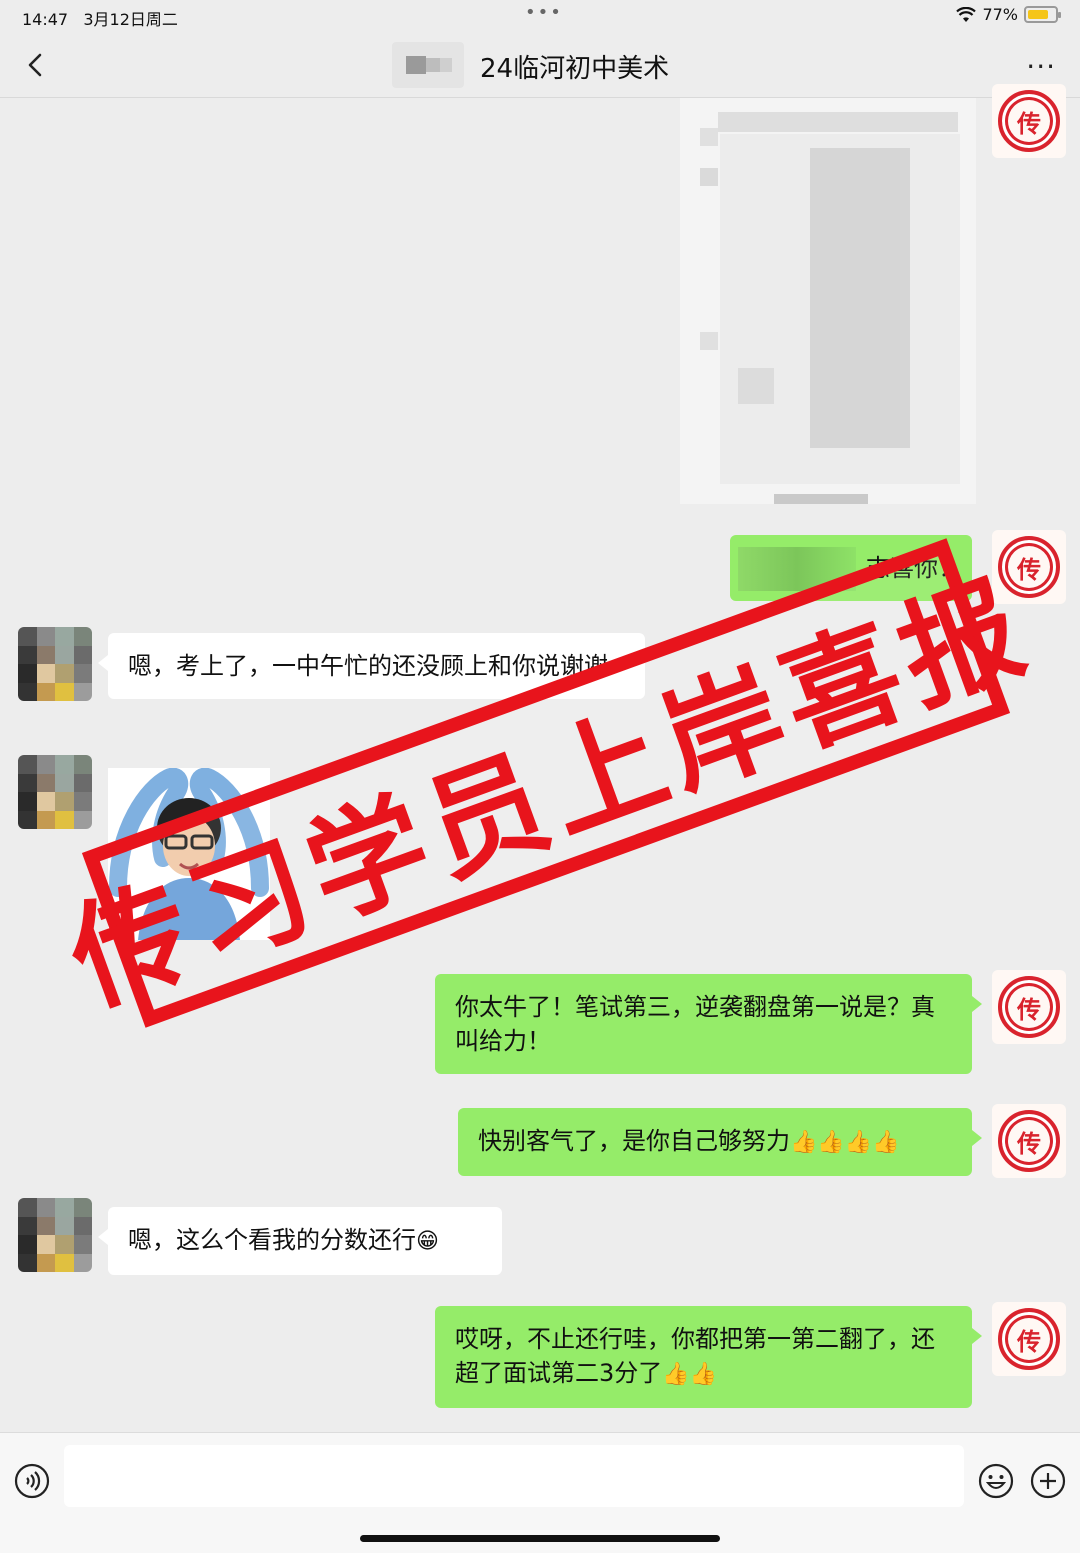  I want to click on message-text: 嗯，考上了，一中午忙的还没顾上和你说谢谢, so click(368, 666).